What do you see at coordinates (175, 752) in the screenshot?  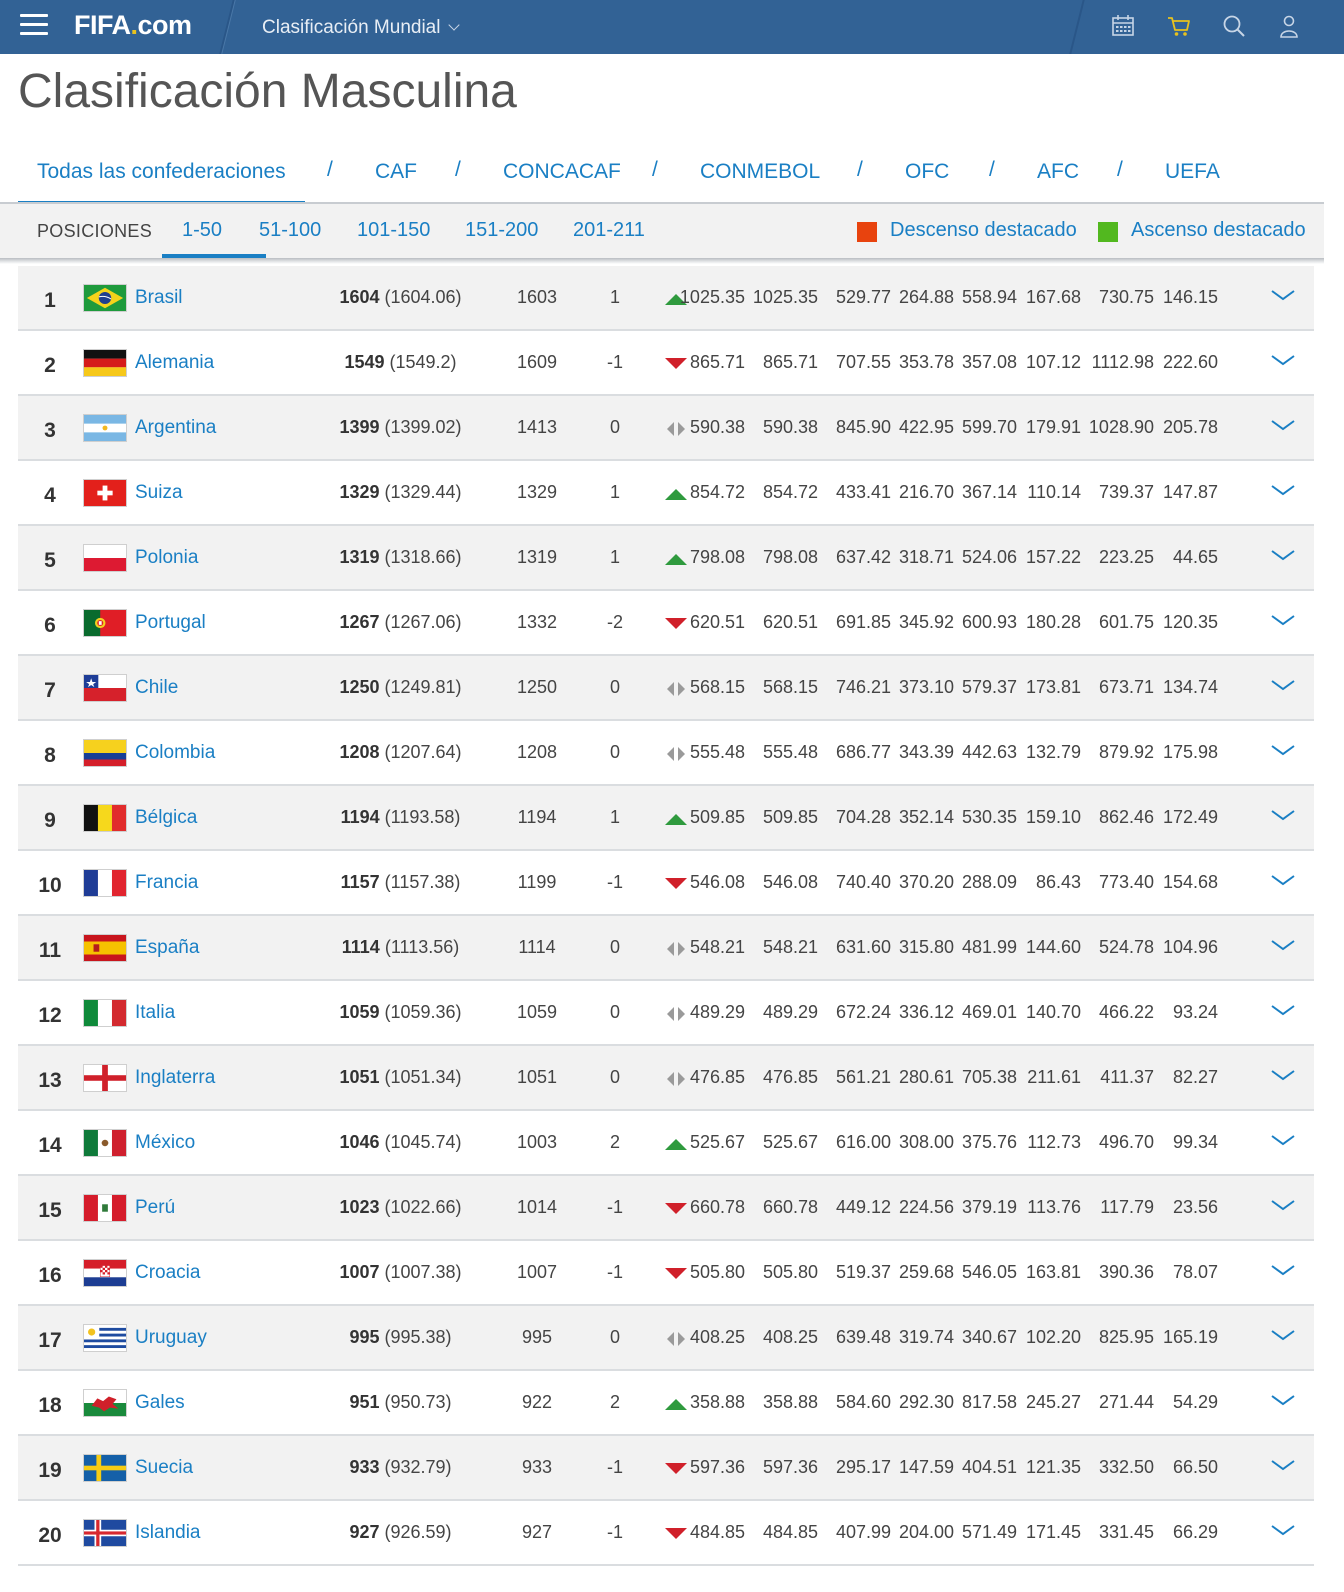 I see `country-name-link: Colombia` at bounding box center [175, 752].